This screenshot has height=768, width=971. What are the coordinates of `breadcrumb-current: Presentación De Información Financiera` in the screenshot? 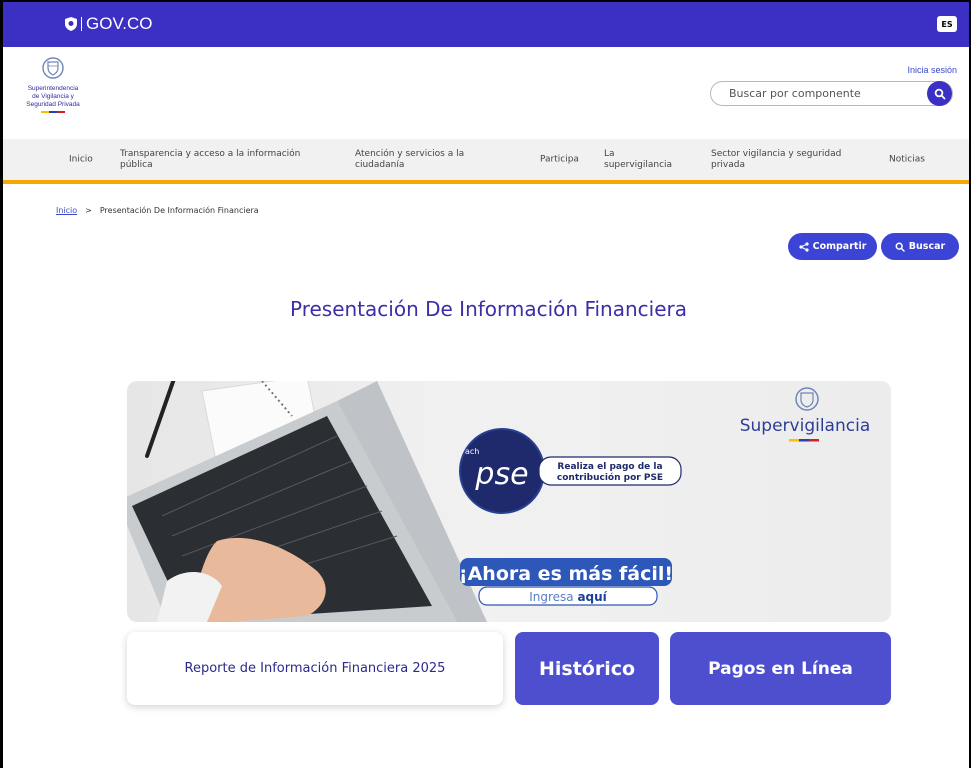 It's located at (179, 210).